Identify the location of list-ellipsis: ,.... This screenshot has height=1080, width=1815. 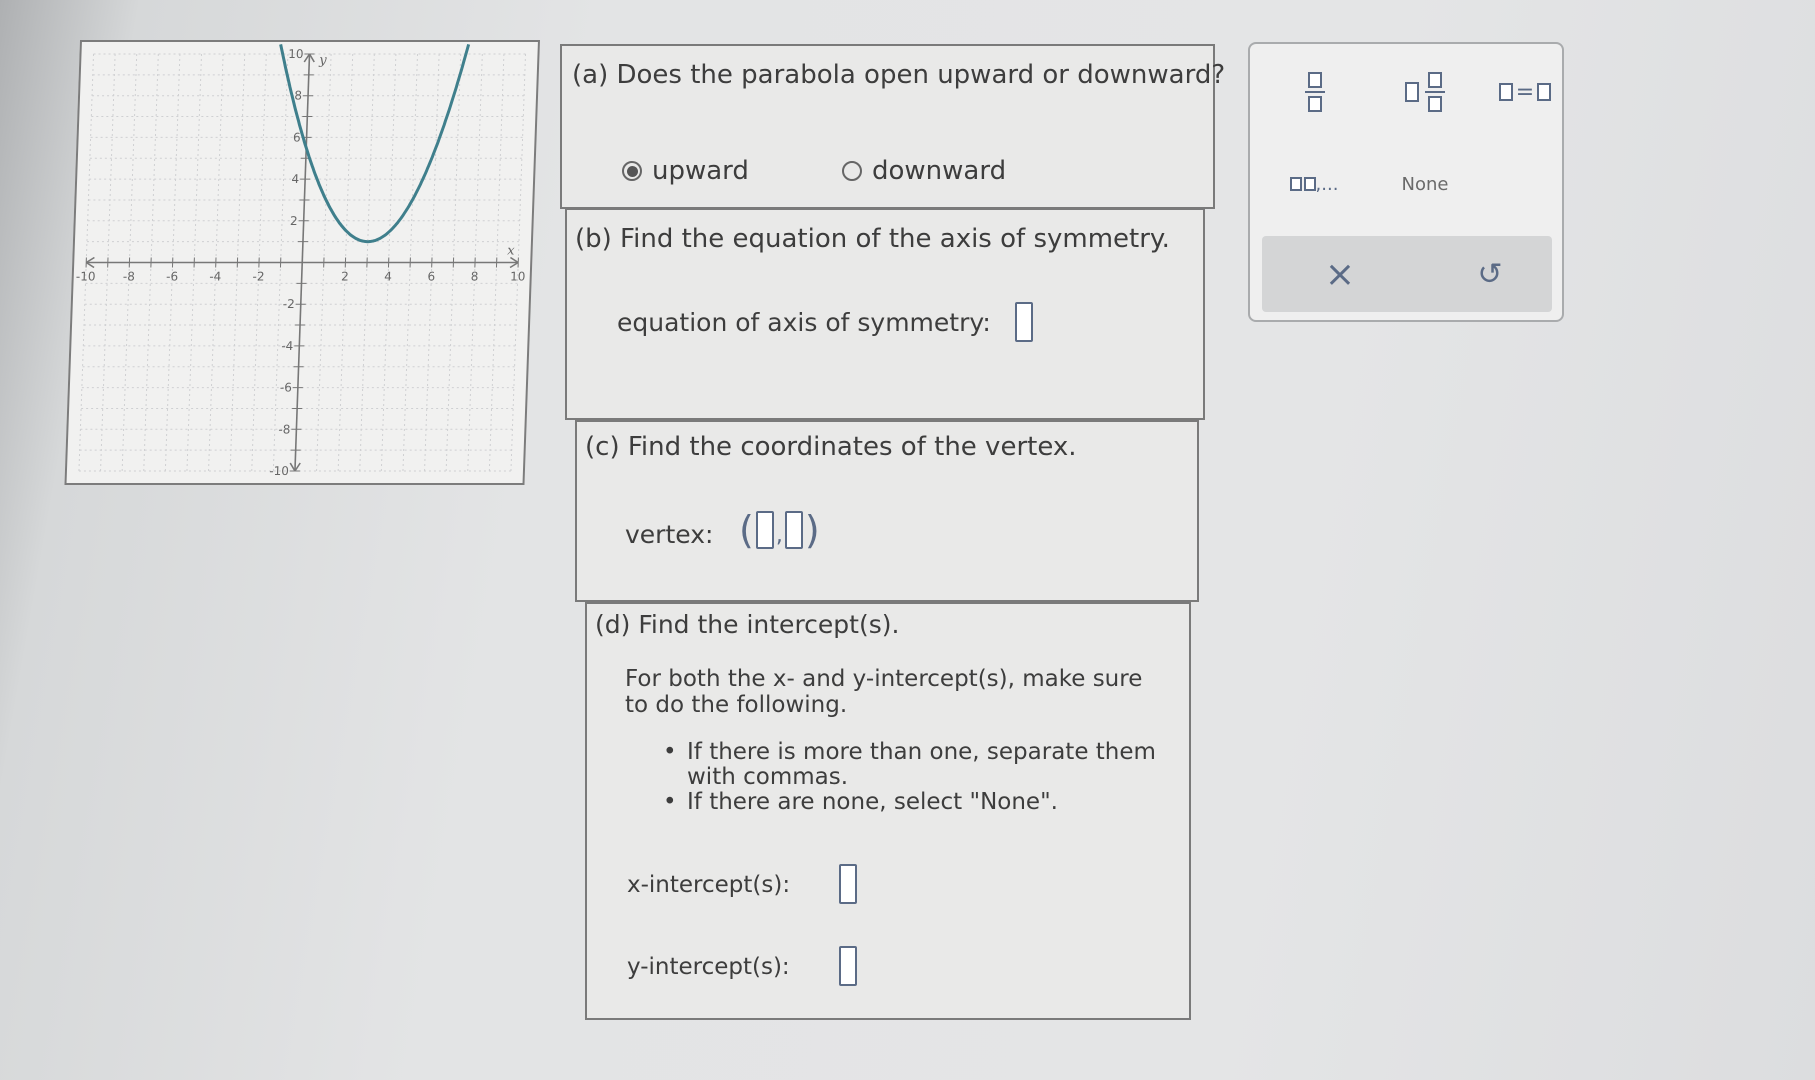
(1327, 184).